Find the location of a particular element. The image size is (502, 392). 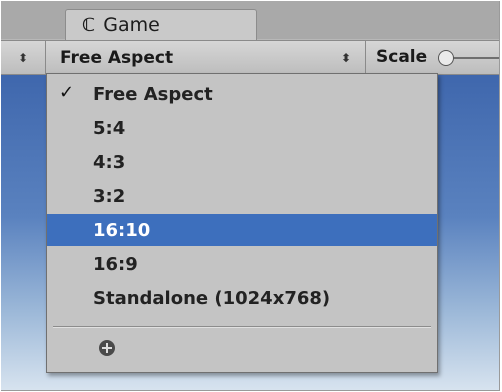

menu-item-5-4: 5:4 is located at coordinates (242, 128).